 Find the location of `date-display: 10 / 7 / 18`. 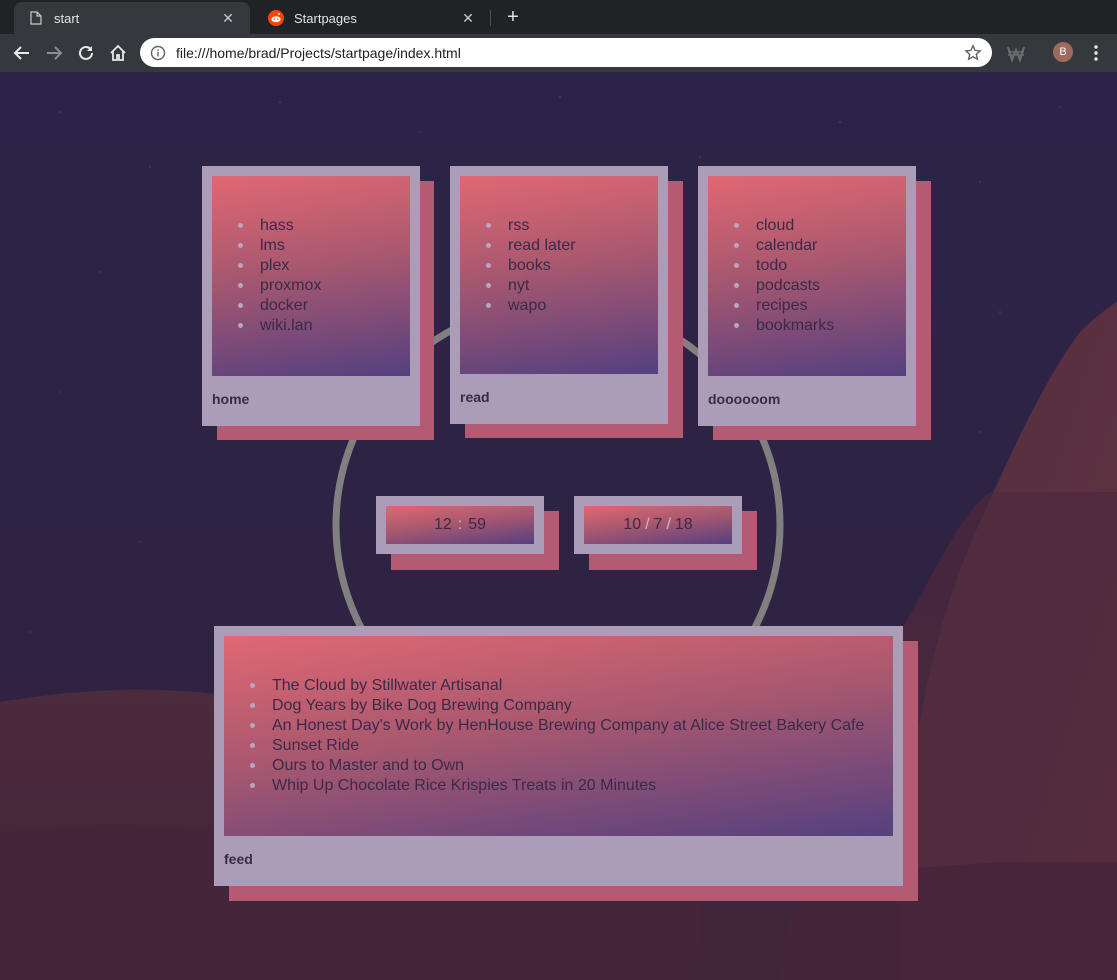

date-display: 10 / 7 / 18 is located at coordinates (658, 525).